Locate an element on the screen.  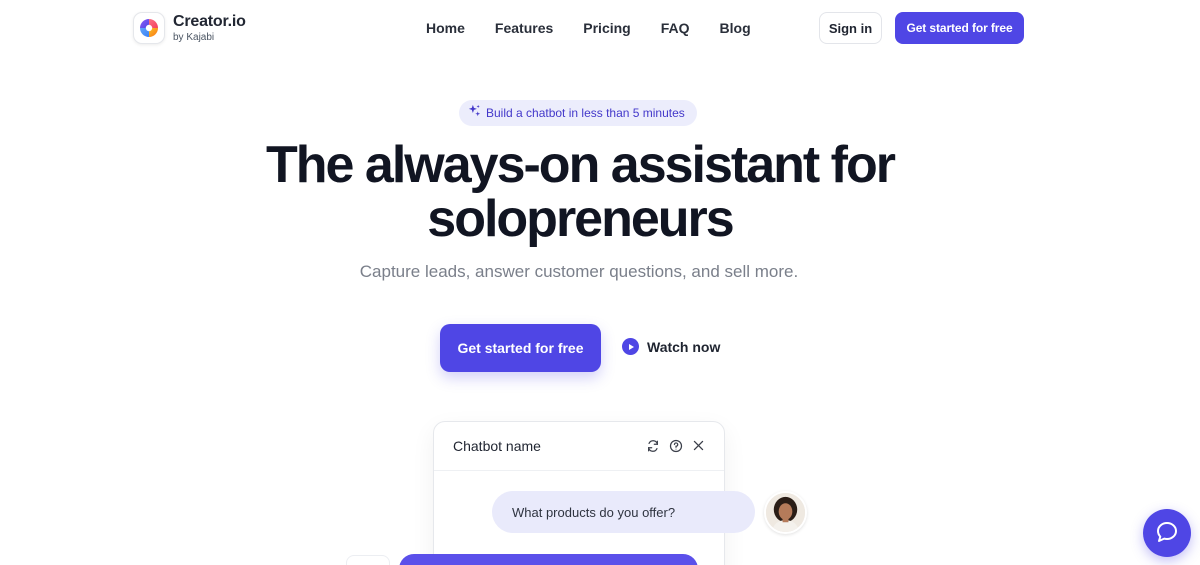
sparkles-icon is located at coordinates (474, 113).